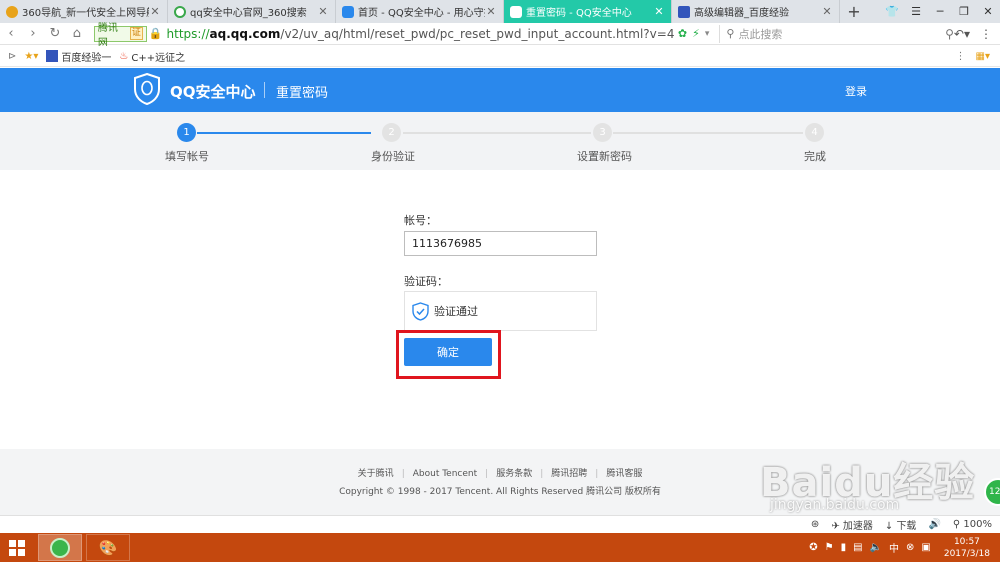 This screenshot has width=1000, height=562. What do you see at coordinates (844, 547) in the screenshot?
I see `battery-icon: ▮` at bounding box center [844, 547].